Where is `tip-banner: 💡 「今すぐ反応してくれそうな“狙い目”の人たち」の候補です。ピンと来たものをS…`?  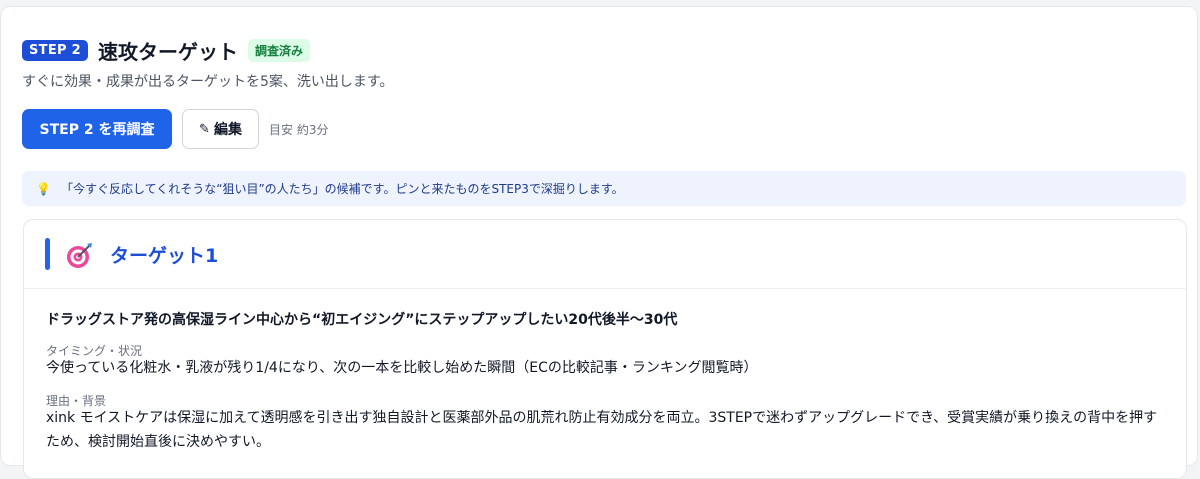
tip-banner: 💡 「今すぐ反応してくれそうな“狙い目”の人たち」の候補です。ピンと来たものをS… is located at coordinates (604, 188).